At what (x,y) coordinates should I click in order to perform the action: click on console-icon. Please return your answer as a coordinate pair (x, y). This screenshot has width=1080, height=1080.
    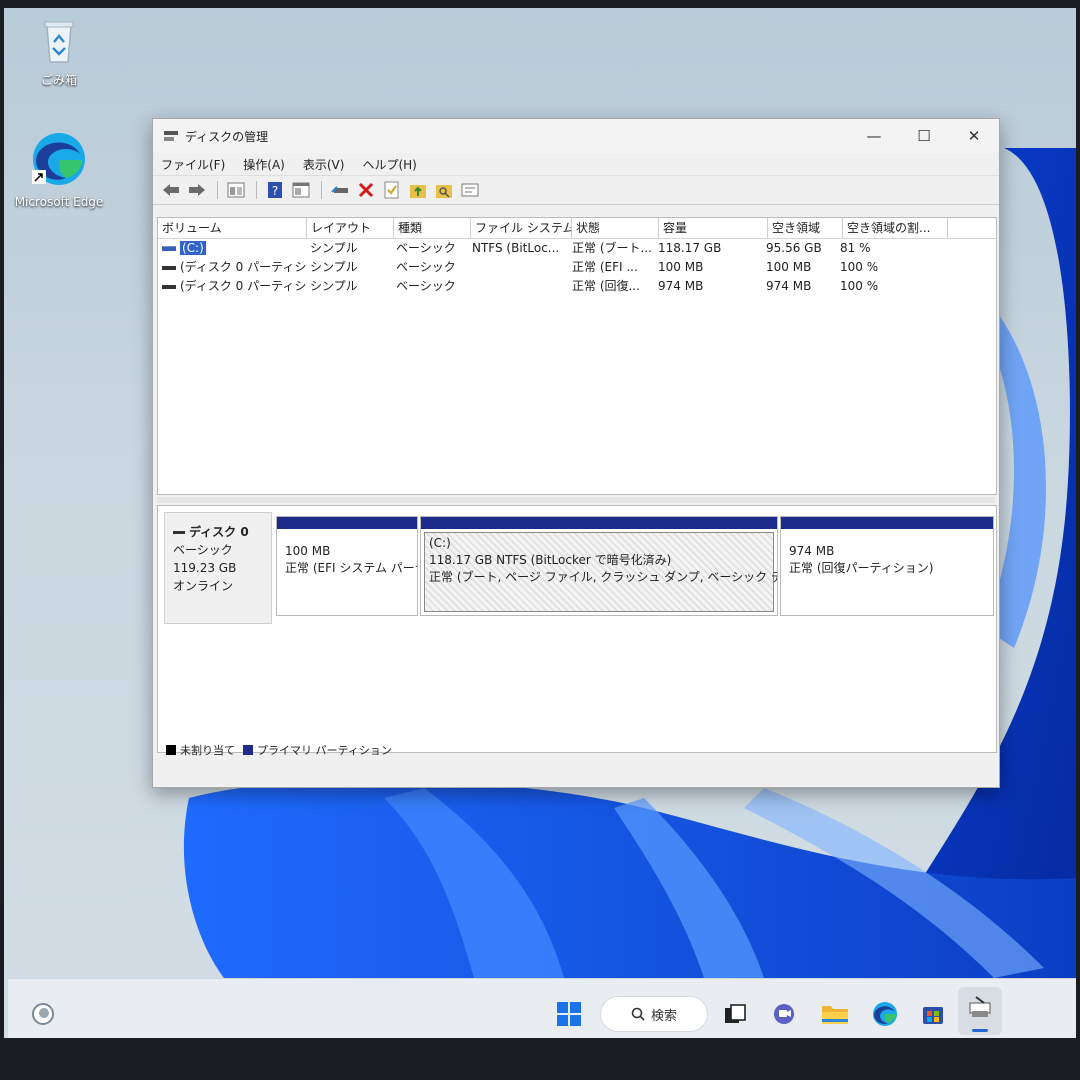
    Looking at the image, I should click on (301, 190).